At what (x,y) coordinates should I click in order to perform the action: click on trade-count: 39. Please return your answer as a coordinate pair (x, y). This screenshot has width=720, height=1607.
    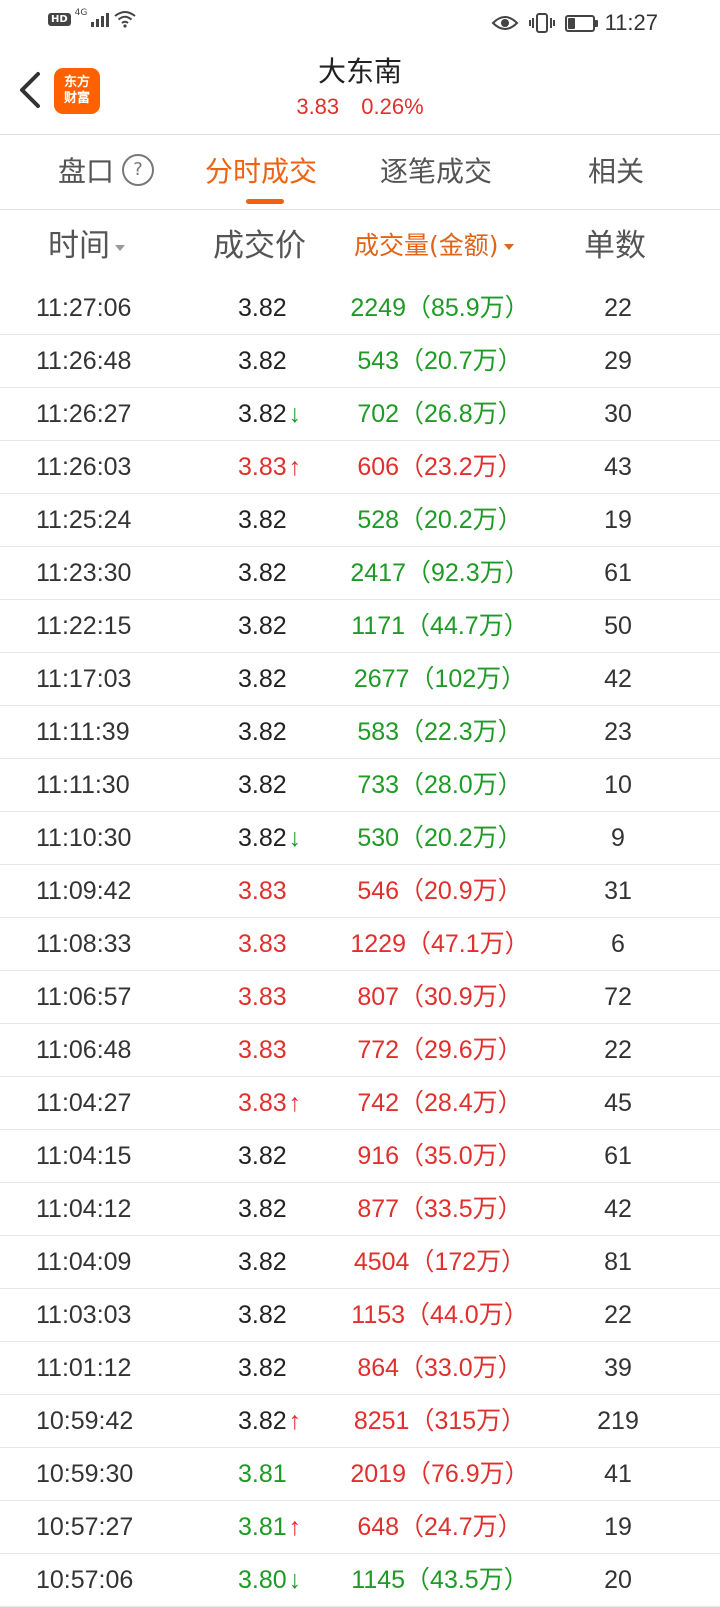
    Looking at the image, I should click on (618, 1368).